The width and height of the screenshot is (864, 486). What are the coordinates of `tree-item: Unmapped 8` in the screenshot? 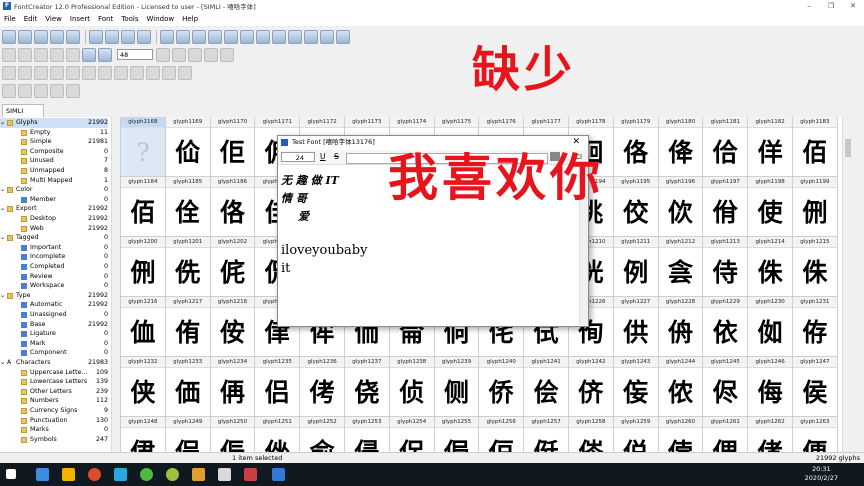 It's located at (54, 171).